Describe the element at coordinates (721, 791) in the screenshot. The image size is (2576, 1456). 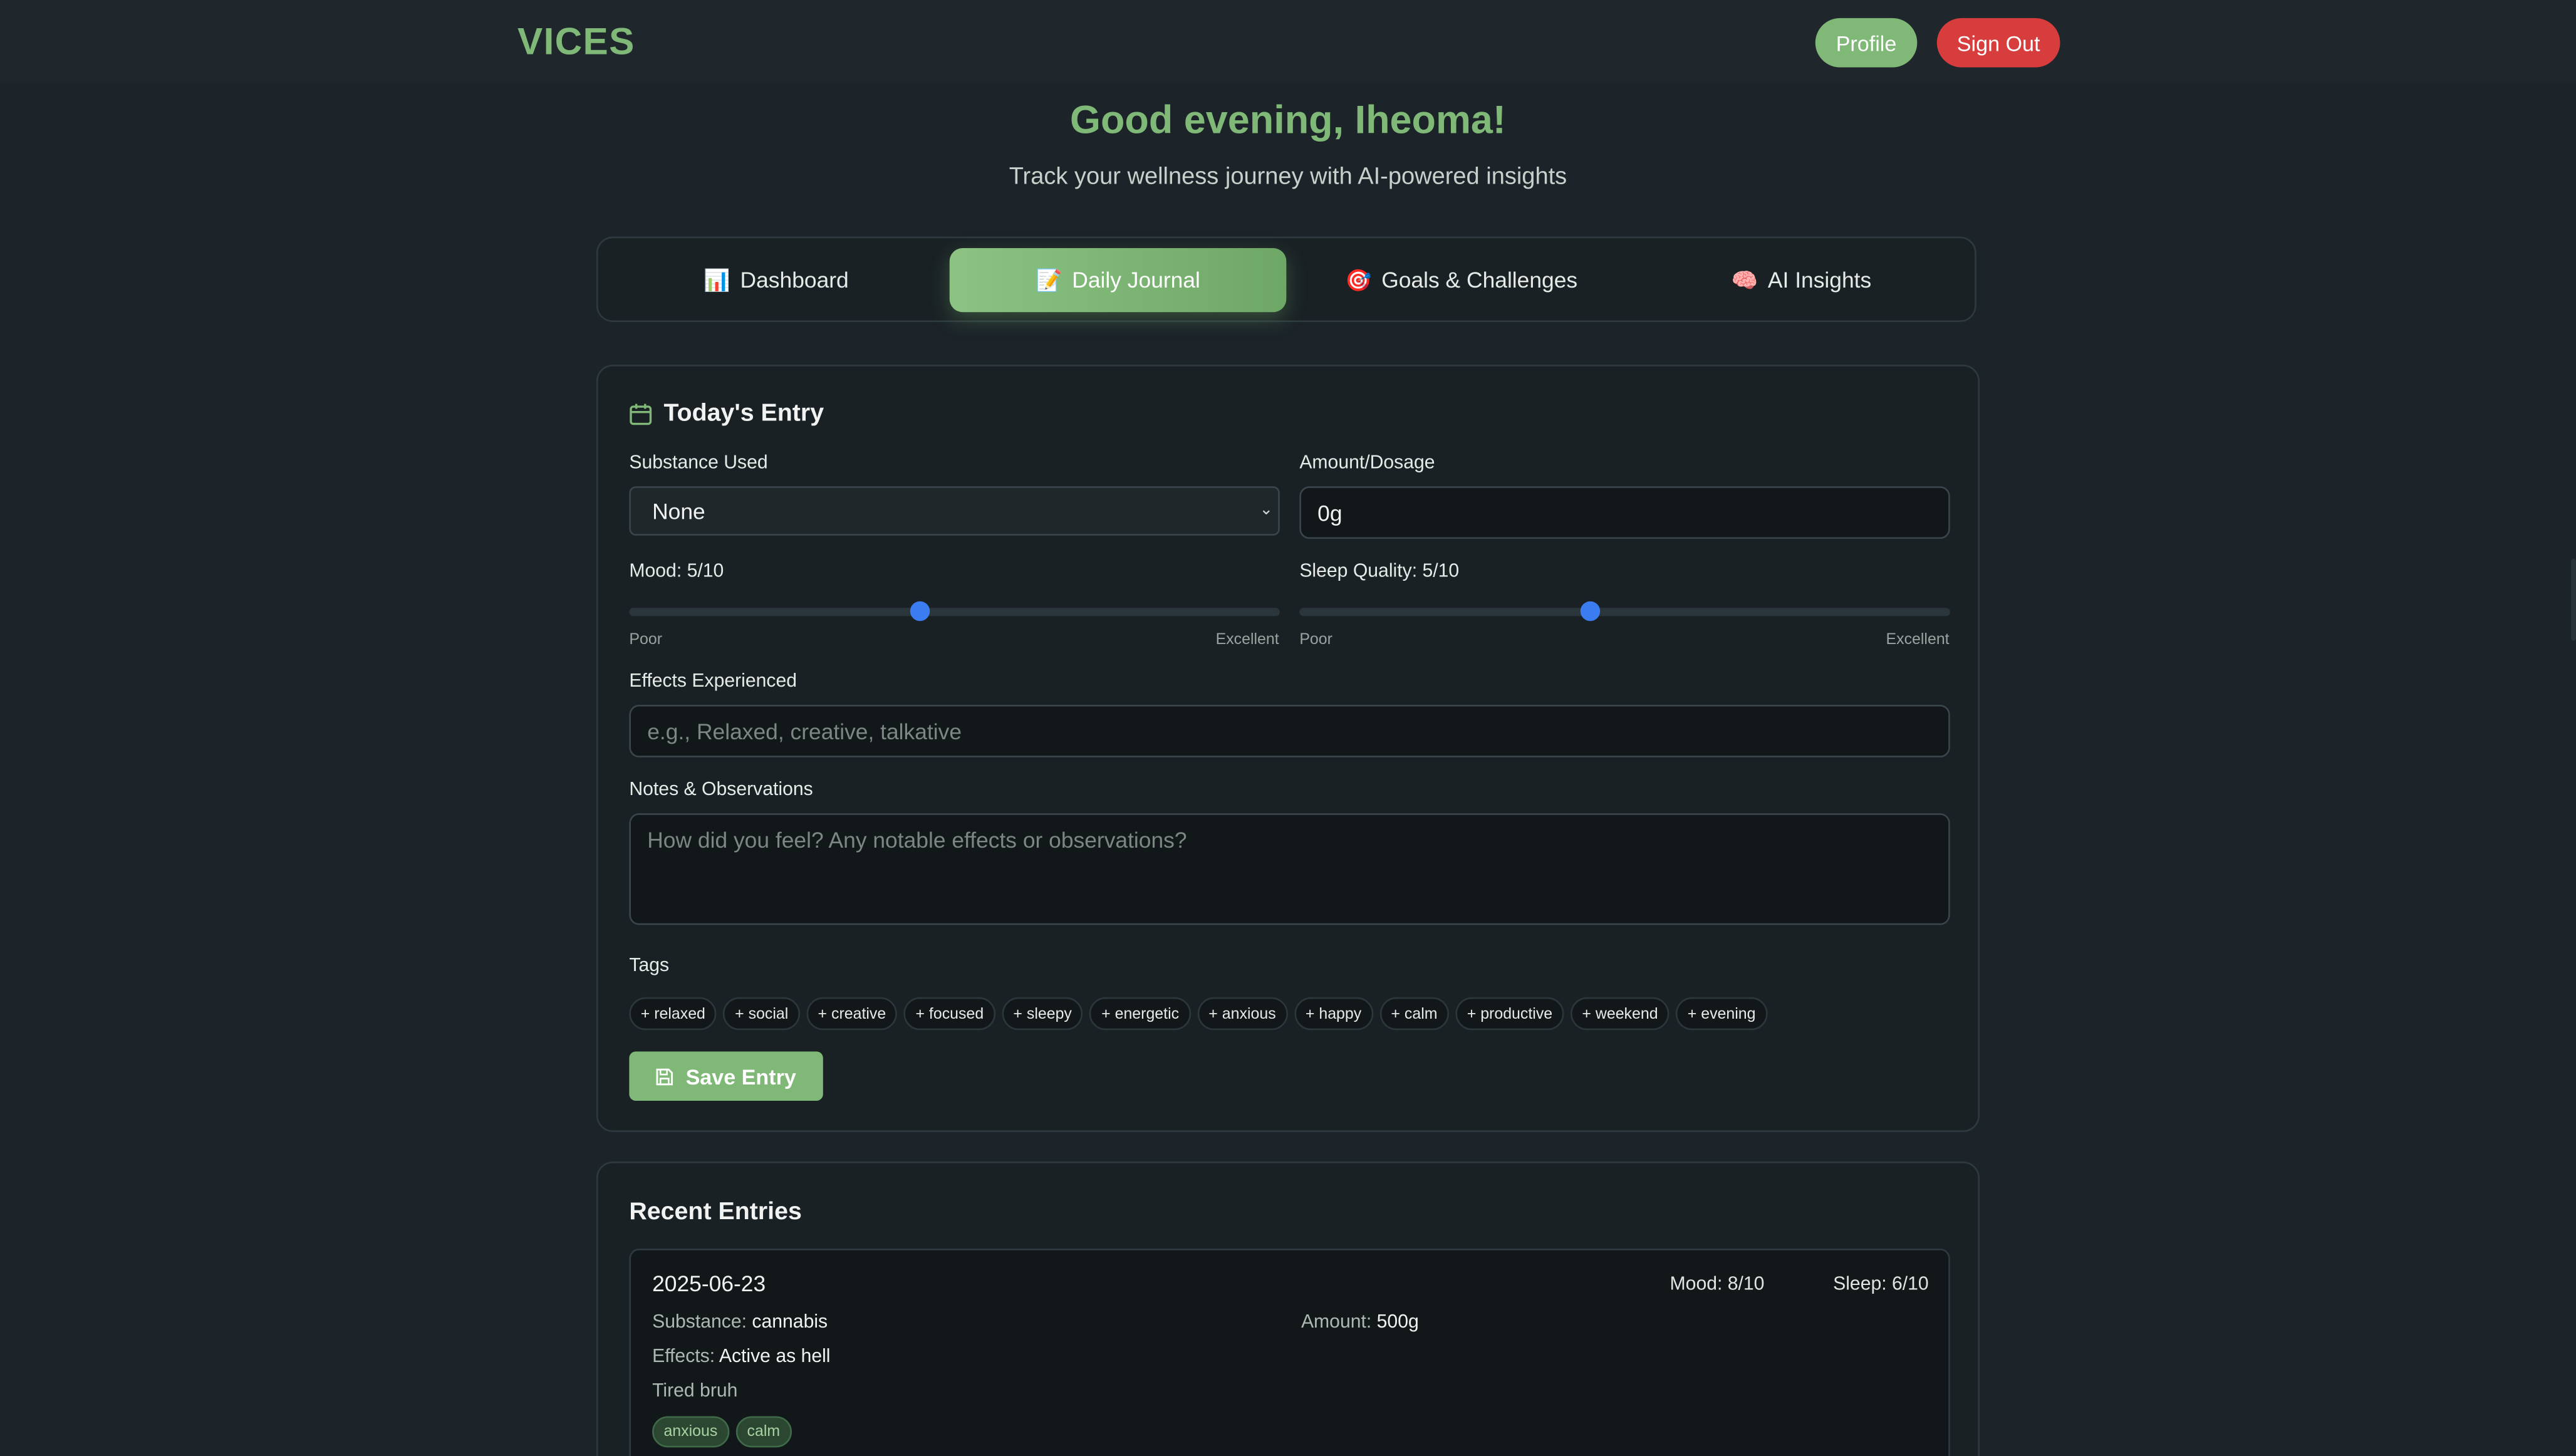
I see `notes-label: Notes & Observations` at that location.